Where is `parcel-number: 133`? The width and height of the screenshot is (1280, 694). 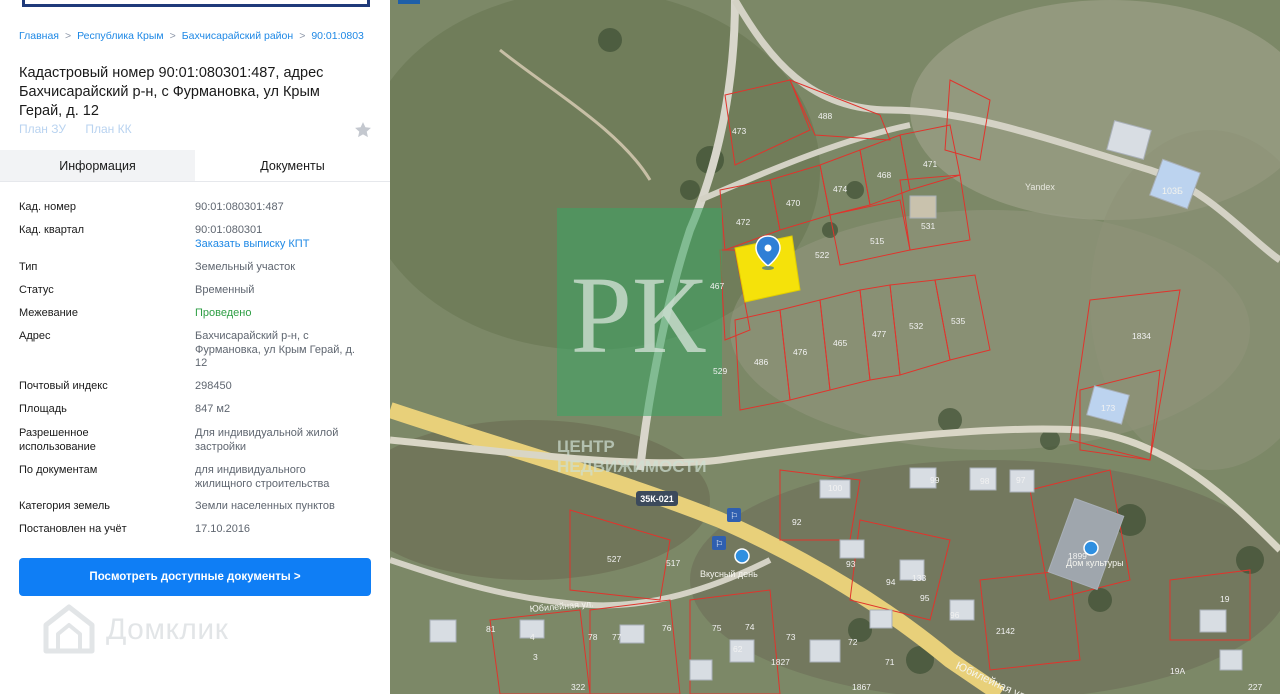 parcel-number: 133 is located at coordinates (919, 578).